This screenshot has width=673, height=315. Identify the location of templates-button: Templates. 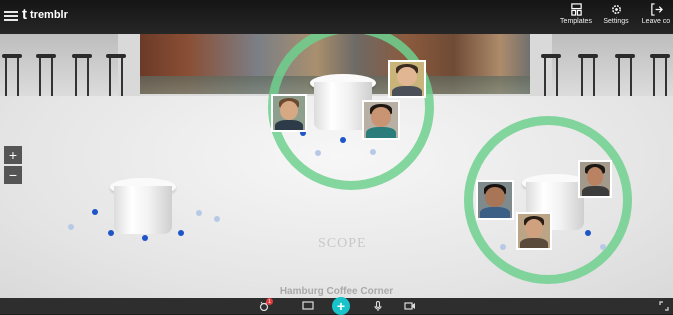
(576, 14).